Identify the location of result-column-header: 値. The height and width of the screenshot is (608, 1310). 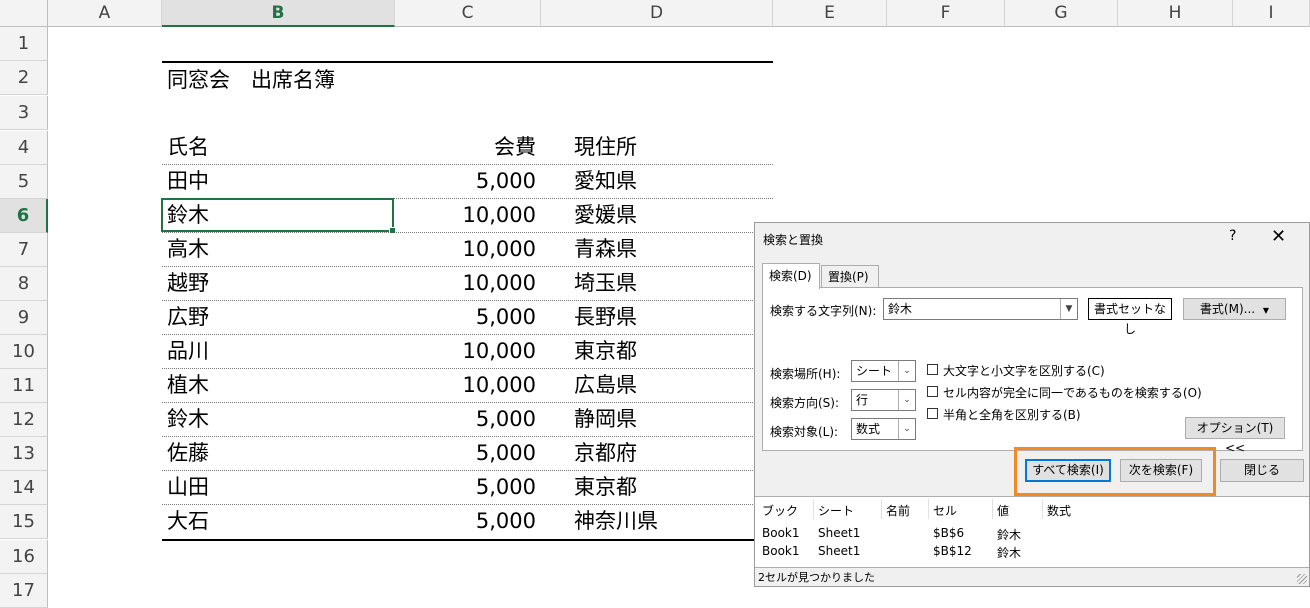
(1003, 510).